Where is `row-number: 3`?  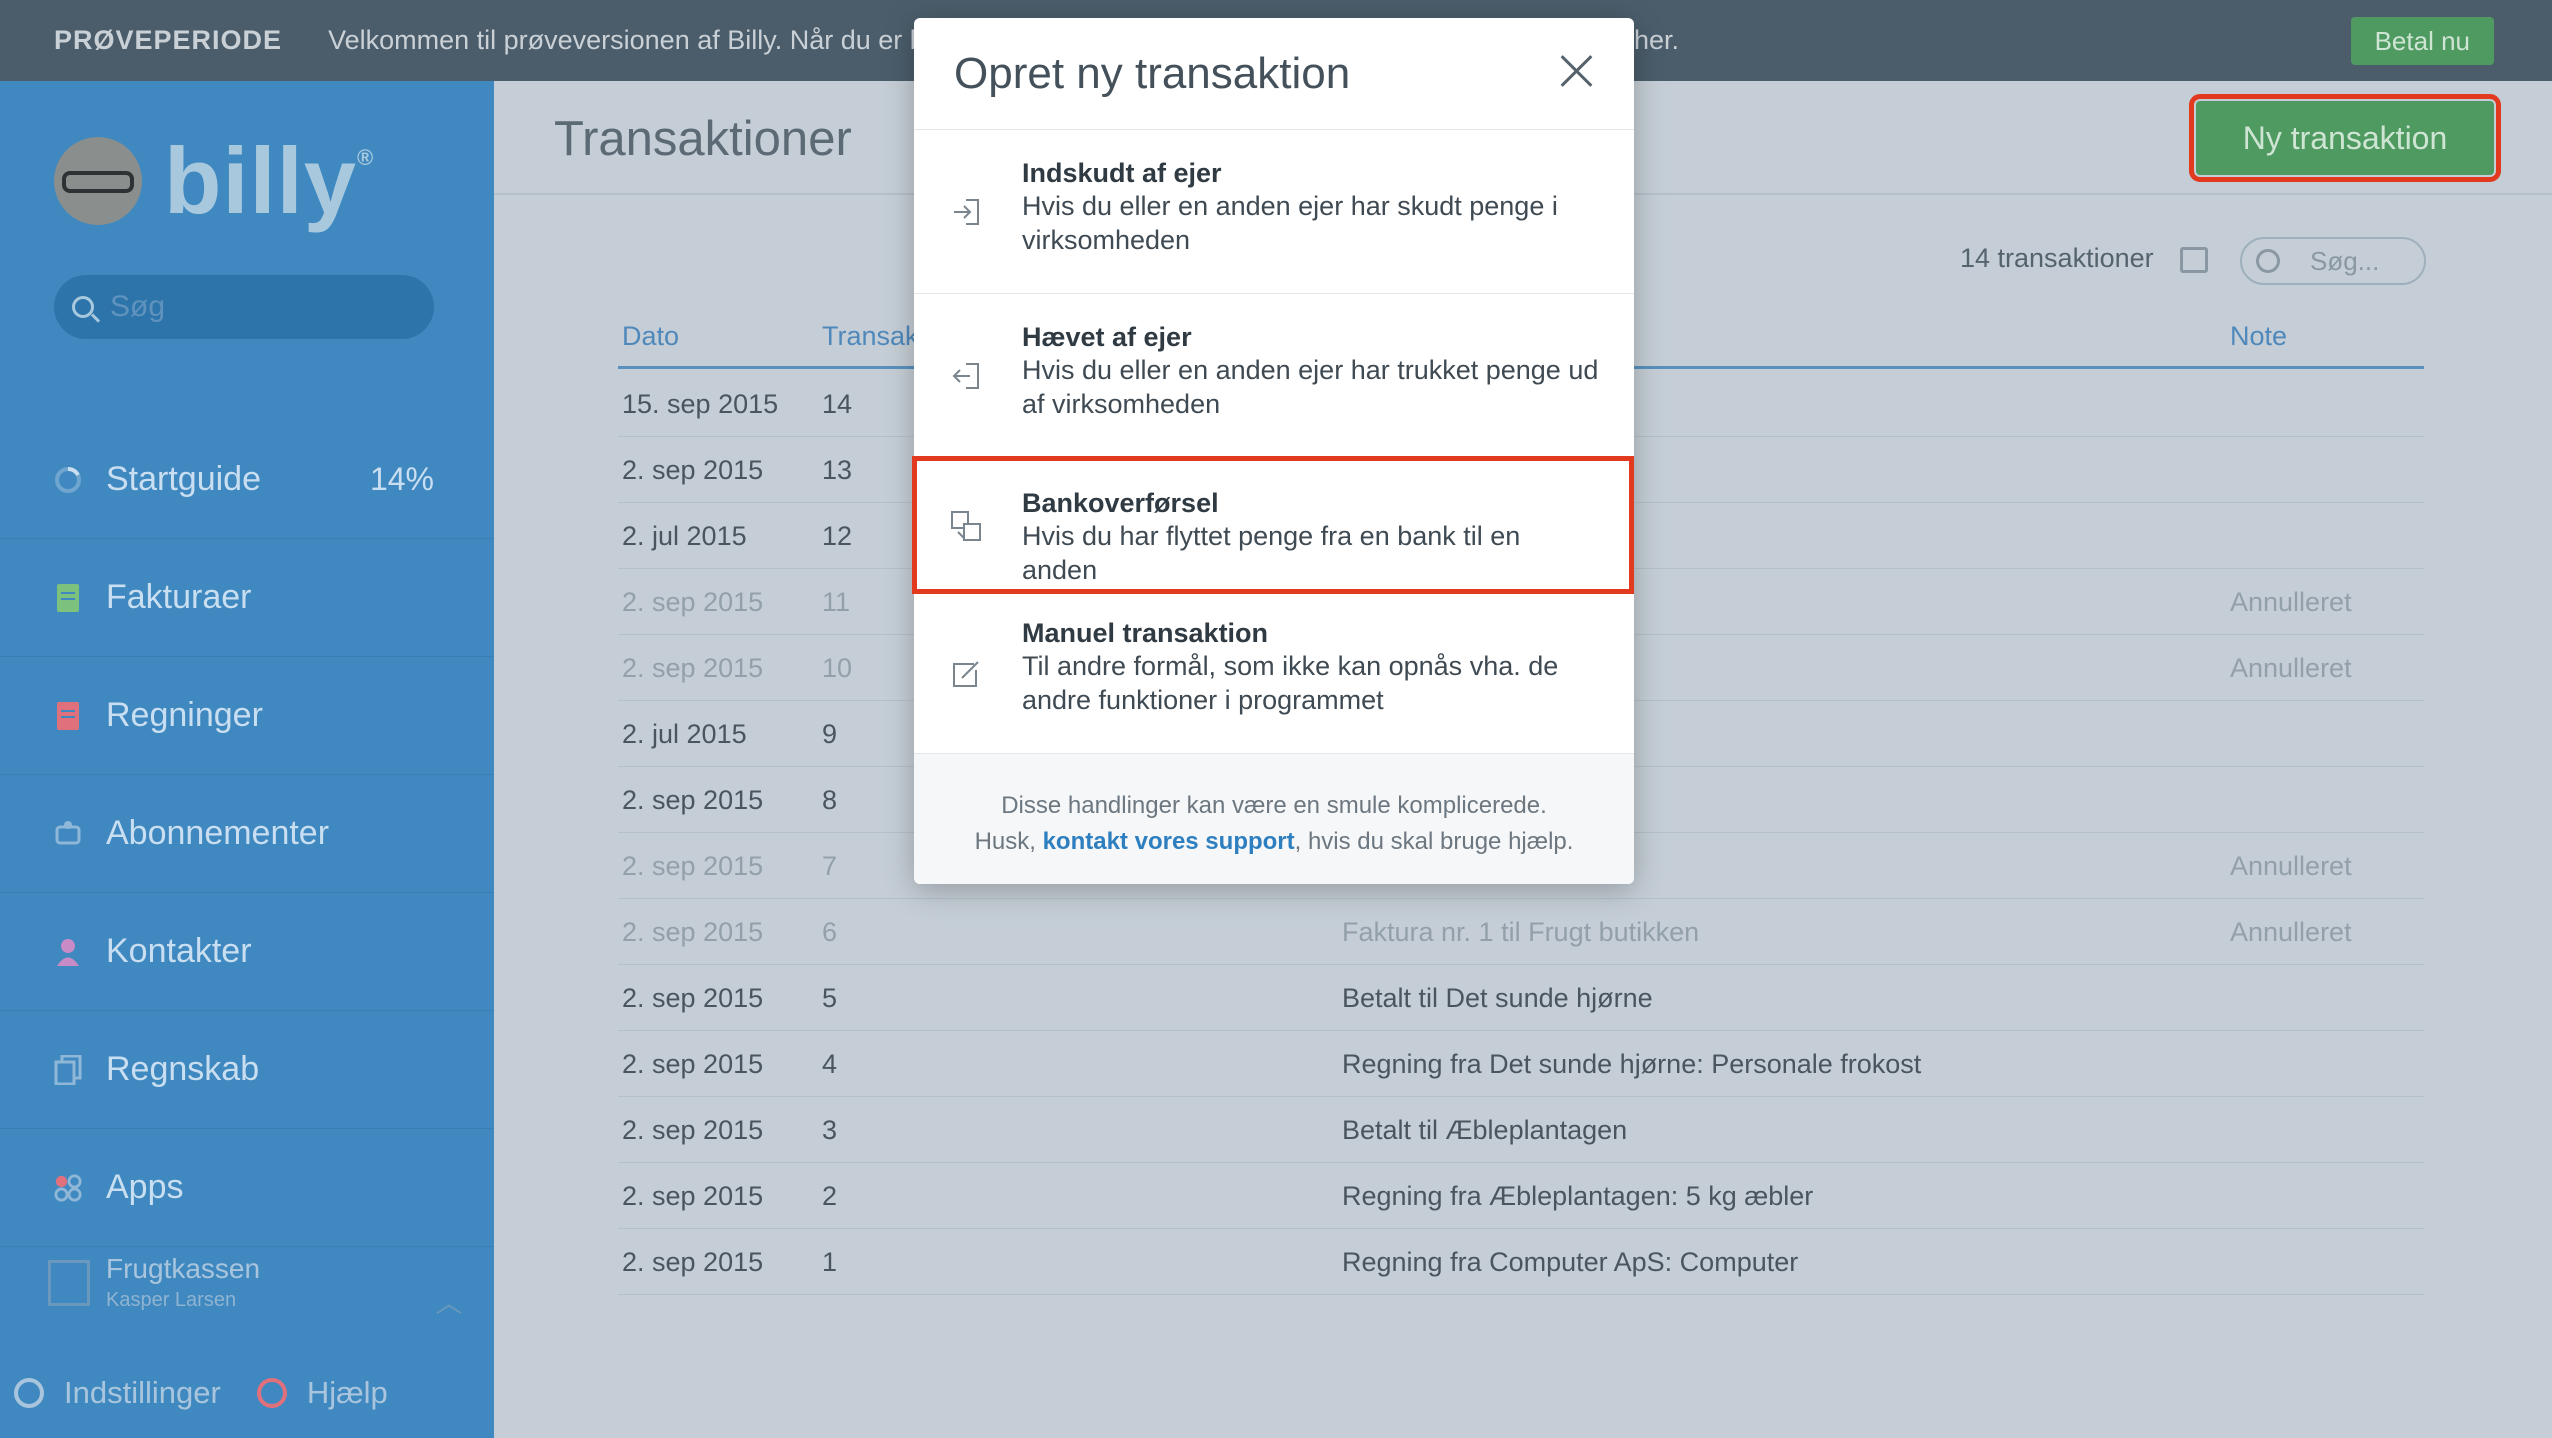 row-number: 3 is located at coordinates (830, 1130).